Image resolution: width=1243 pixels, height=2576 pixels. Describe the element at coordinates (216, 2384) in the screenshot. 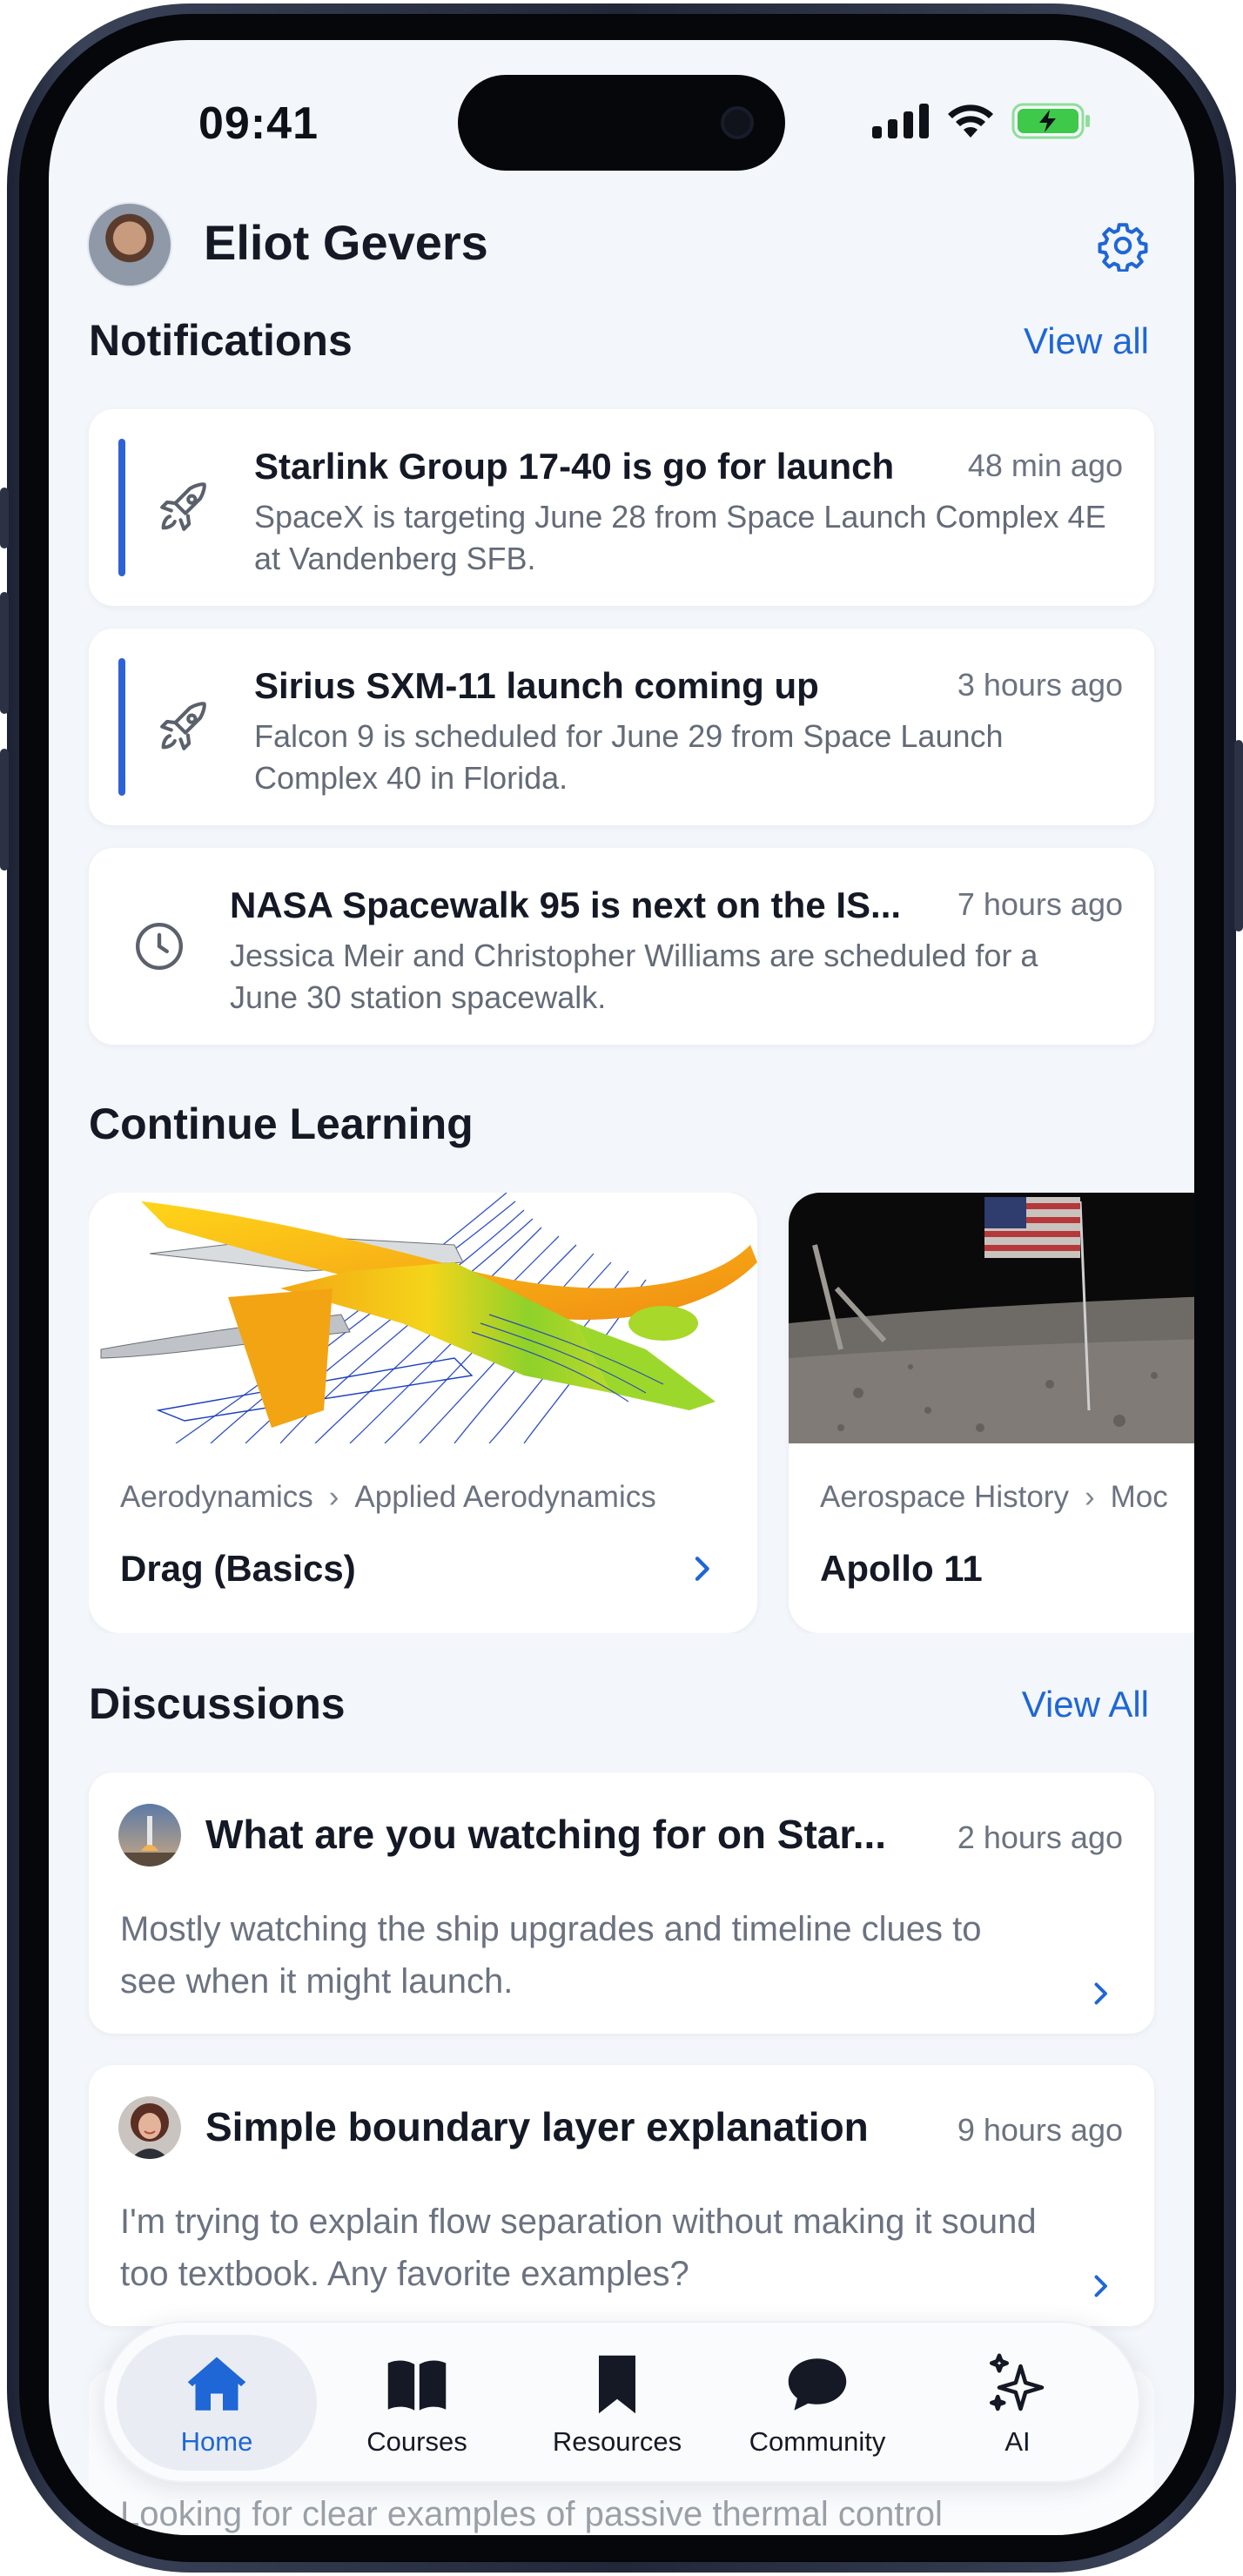

I see `home-icon` at that location.